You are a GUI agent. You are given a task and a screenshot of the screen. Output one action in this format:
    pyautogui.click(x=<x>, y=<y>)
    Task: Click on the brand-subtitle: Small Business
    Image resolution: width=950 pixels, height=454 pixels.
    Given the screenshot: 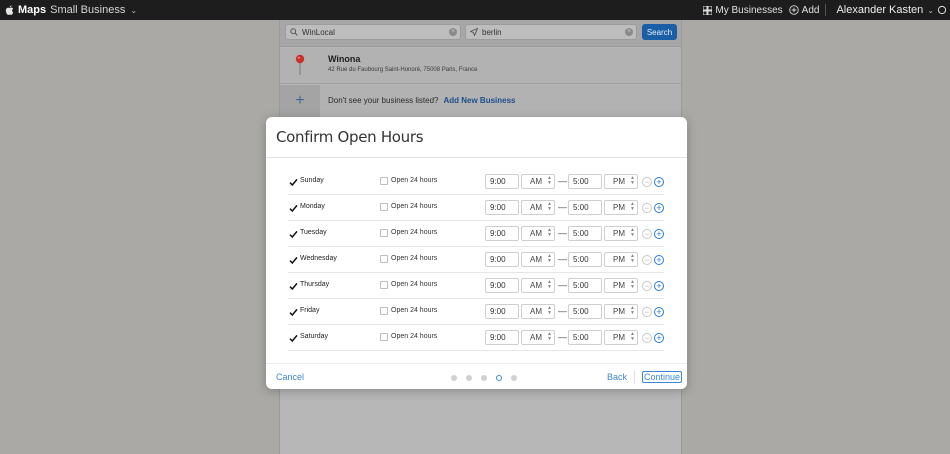 What is the action you would take?
    pyautogui.click(x=88, y=10)
    